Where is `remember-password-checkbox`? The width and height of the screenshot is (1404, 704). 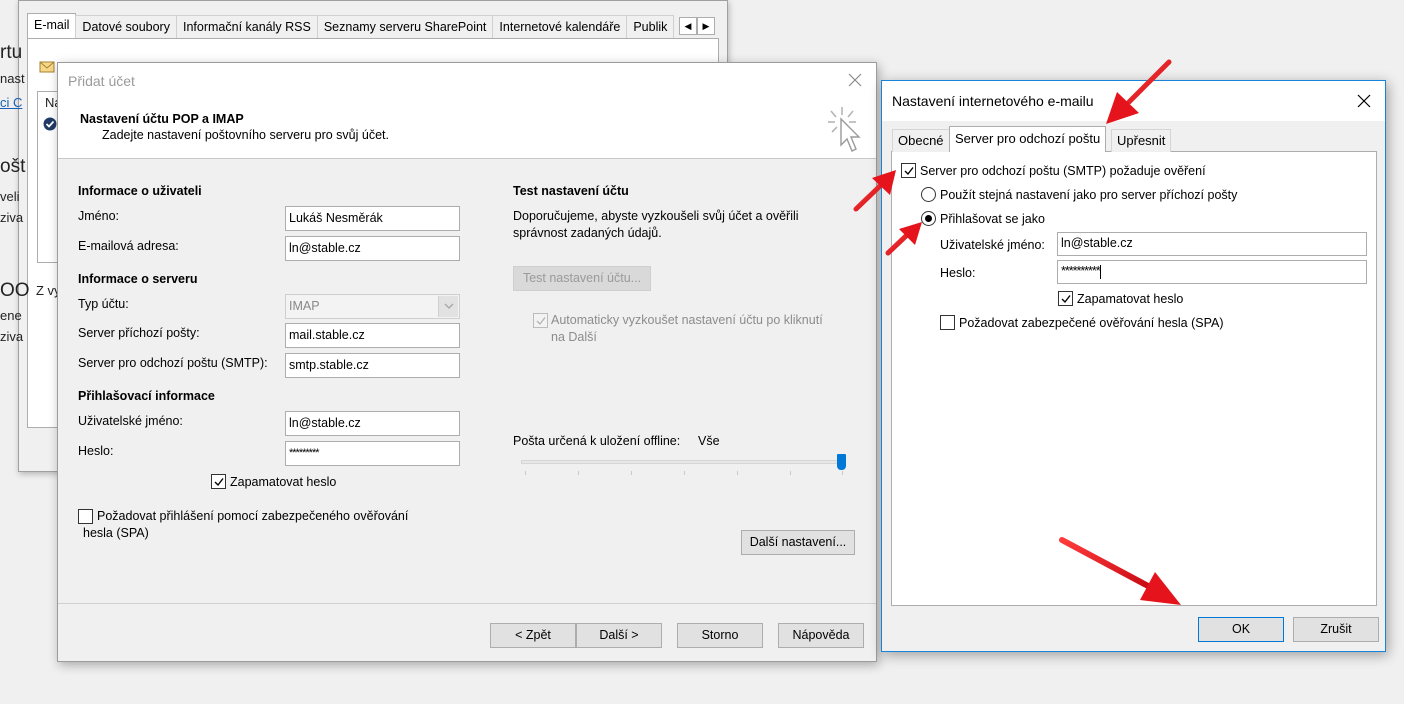
remember-password-checkbox is located at coordinates (218, 481).